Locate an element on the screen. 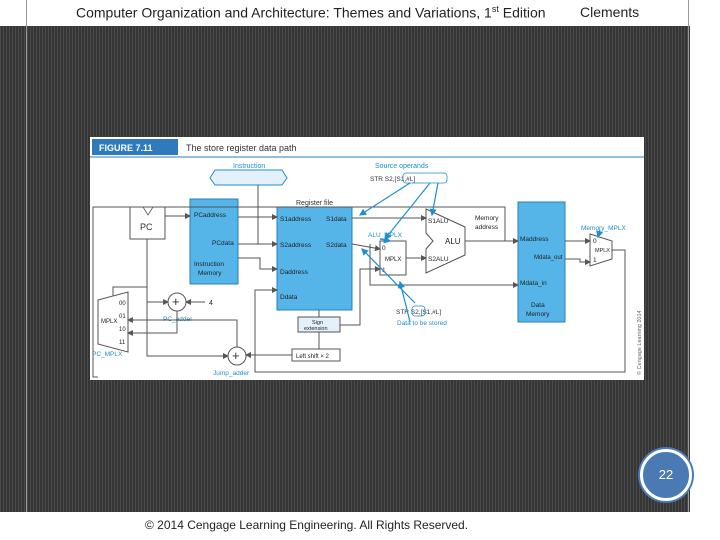  data-memory-label-1: Data is located at coordinates (538, 305).